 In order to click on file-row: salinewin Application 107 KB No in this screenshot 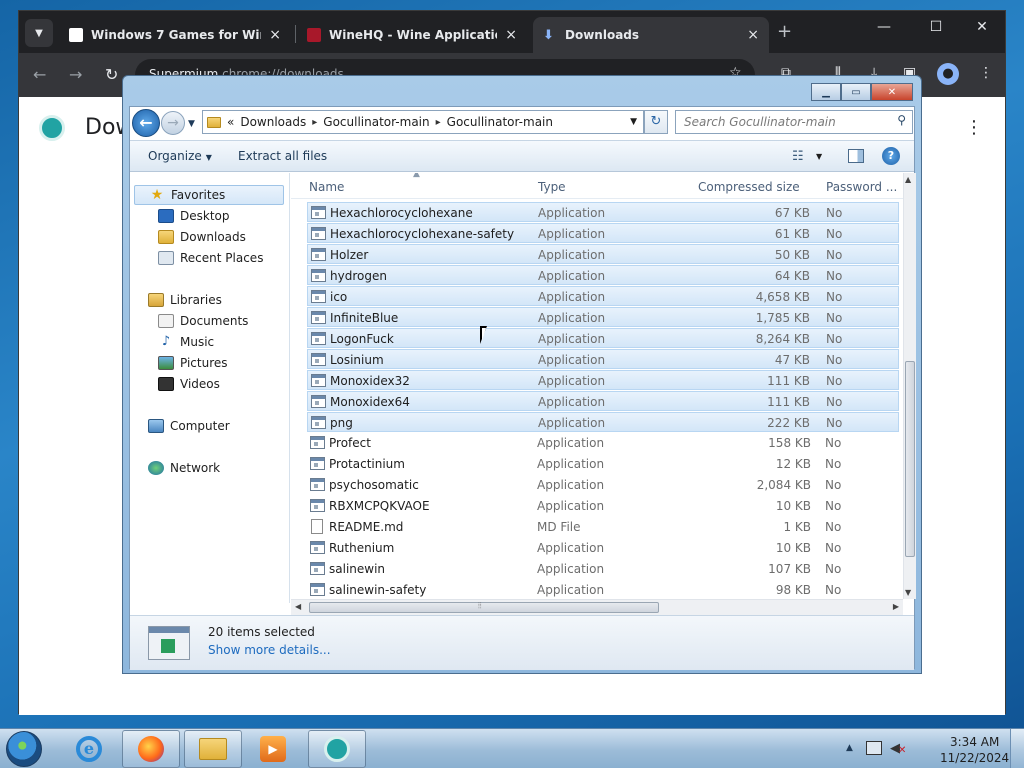, I will do `click(603, 569)`.